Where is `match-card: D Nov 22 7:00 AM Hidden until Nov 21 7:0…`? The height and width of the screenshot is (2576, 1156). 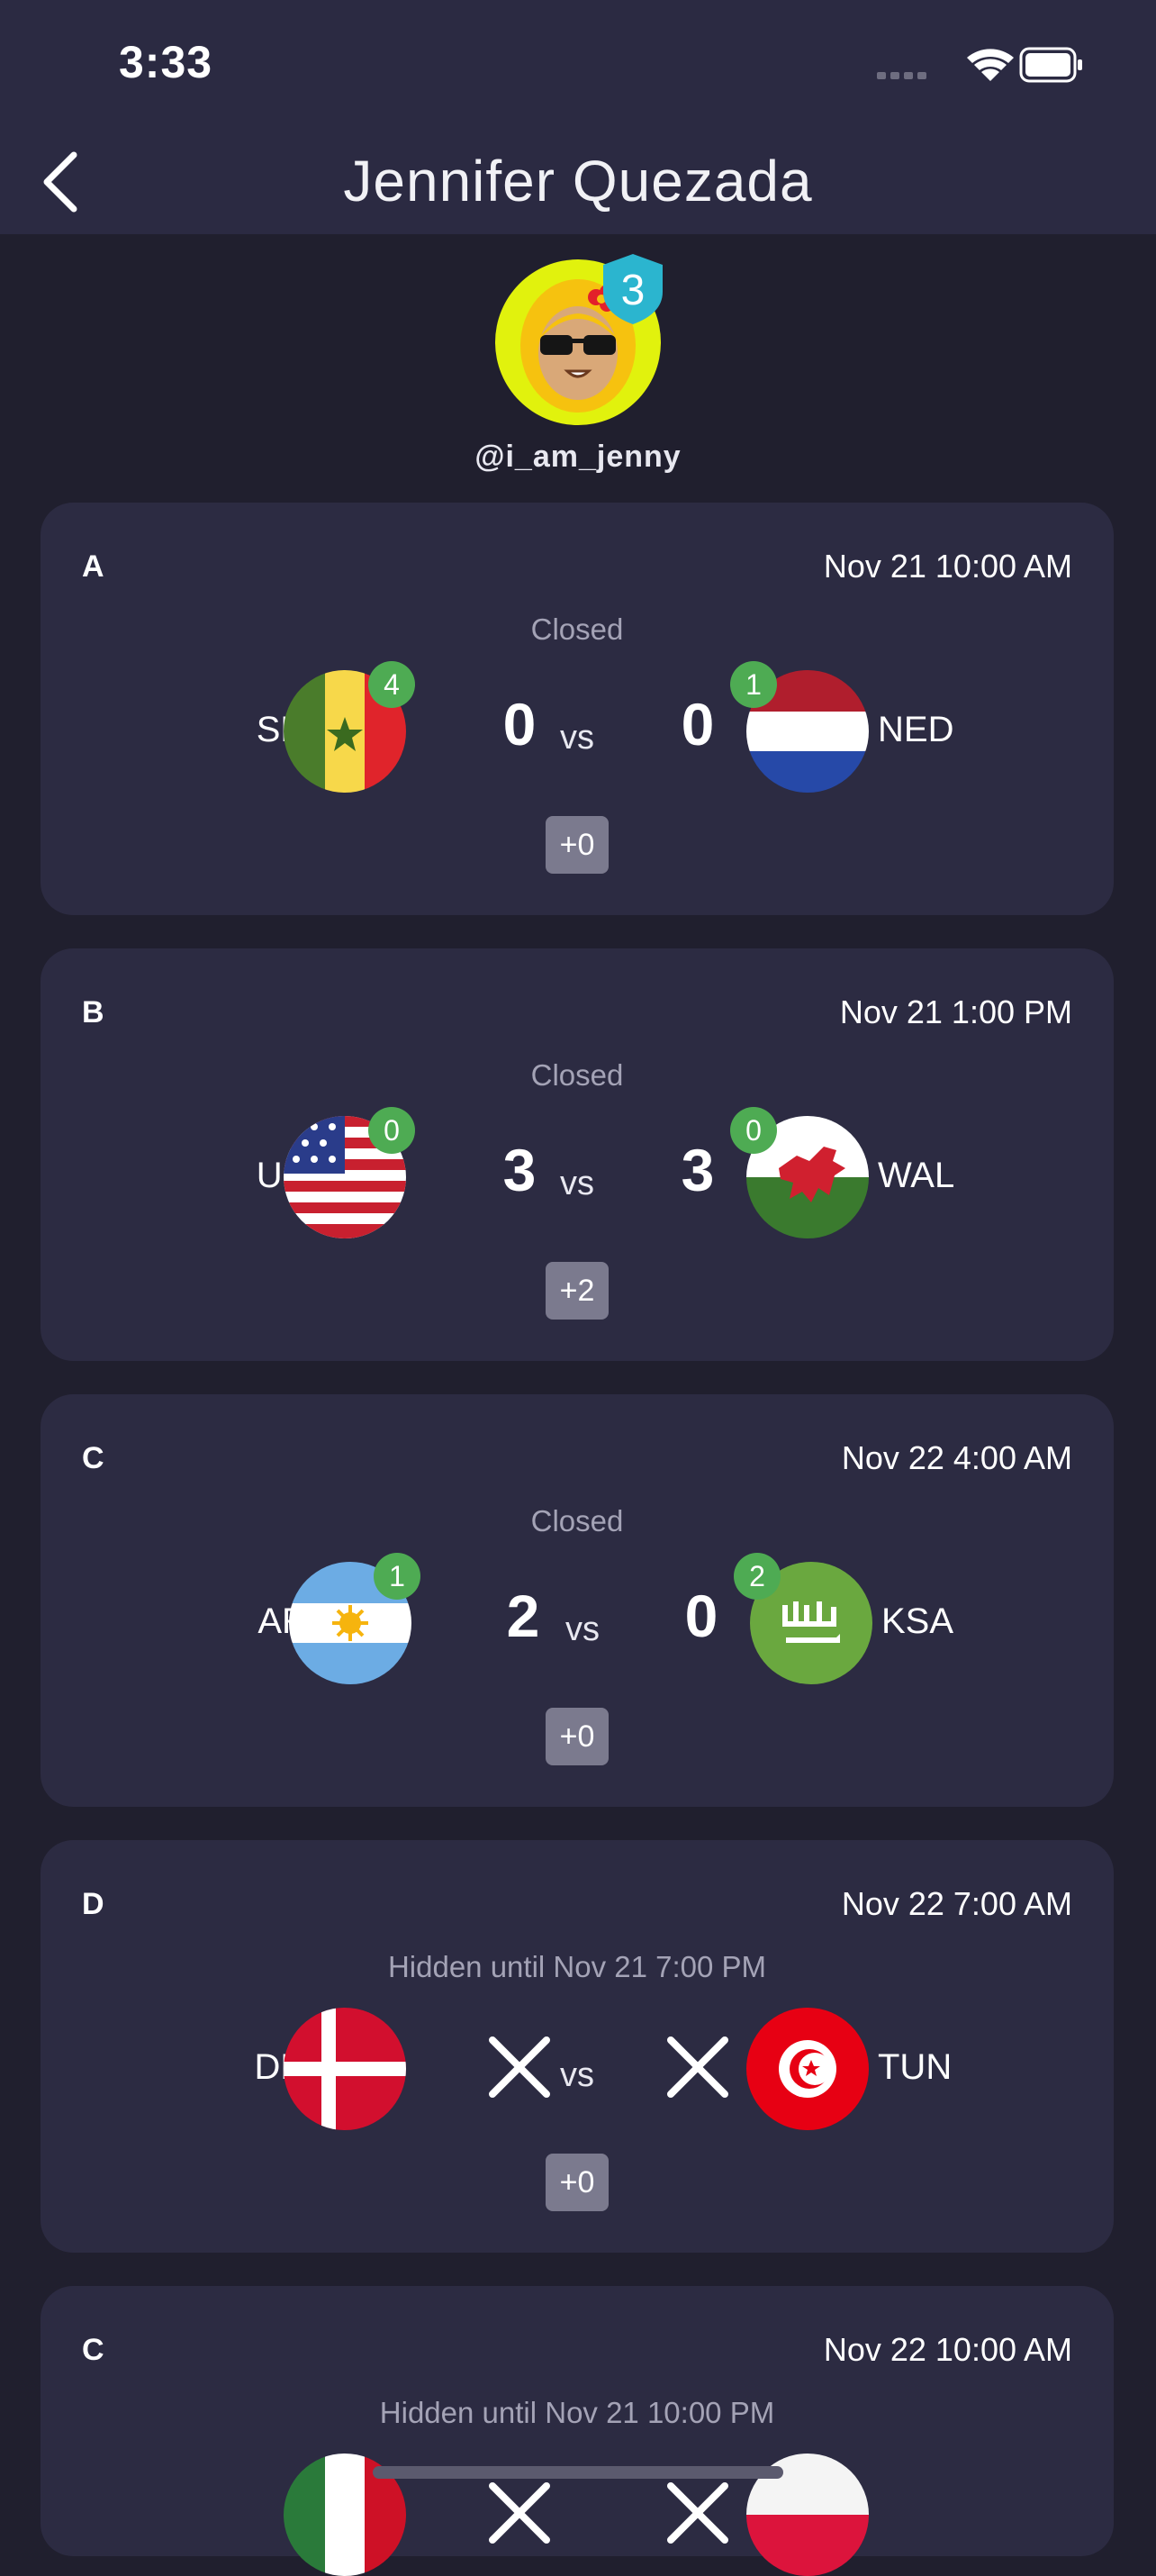 match-card: D Nov 22 7:00 AM Hidden until Nov 21 7:0… is located at coordinates (577, 2047).